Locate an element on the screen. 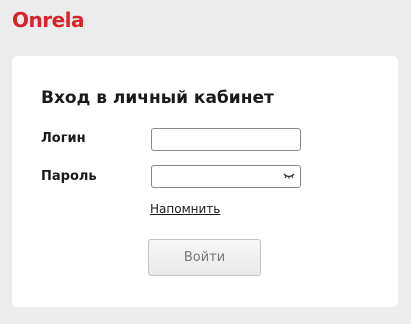 The width and height of the screenshot is (411, 324). login-field-wrapper is located at coordinates (226, 139).